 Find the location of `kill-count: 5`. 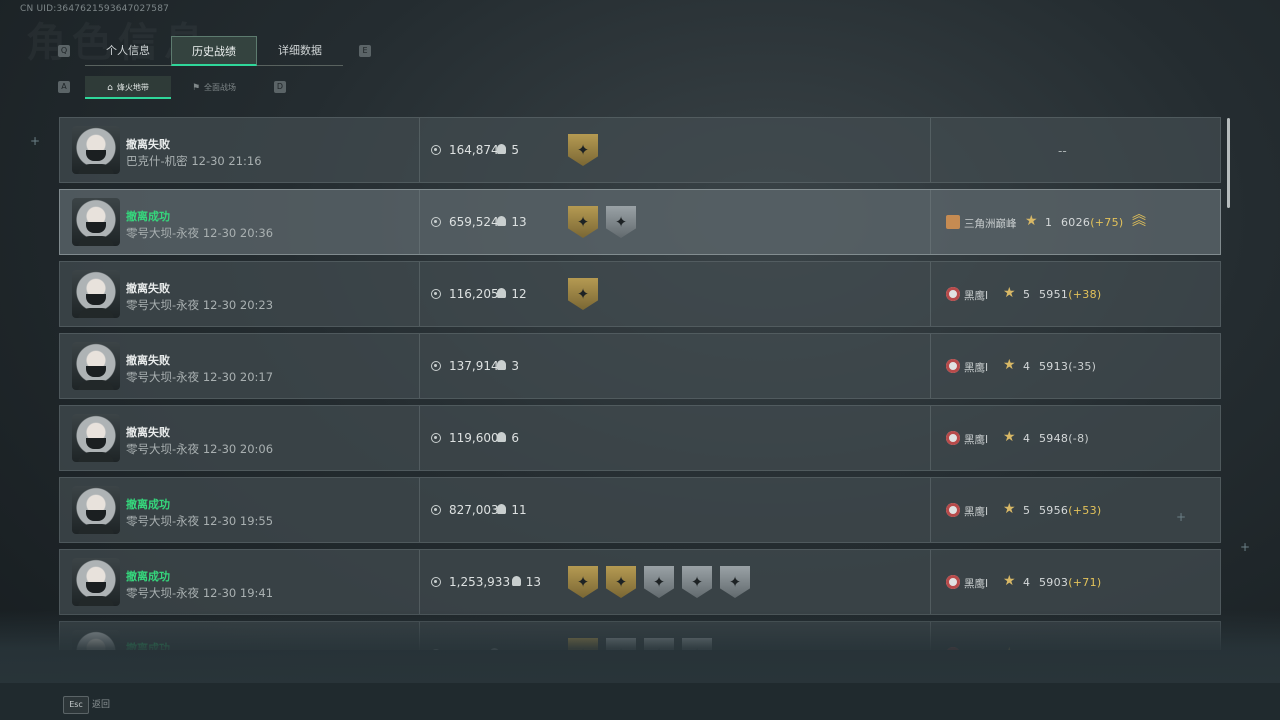

kill-count: 5 is located at coordinates (515, 150).